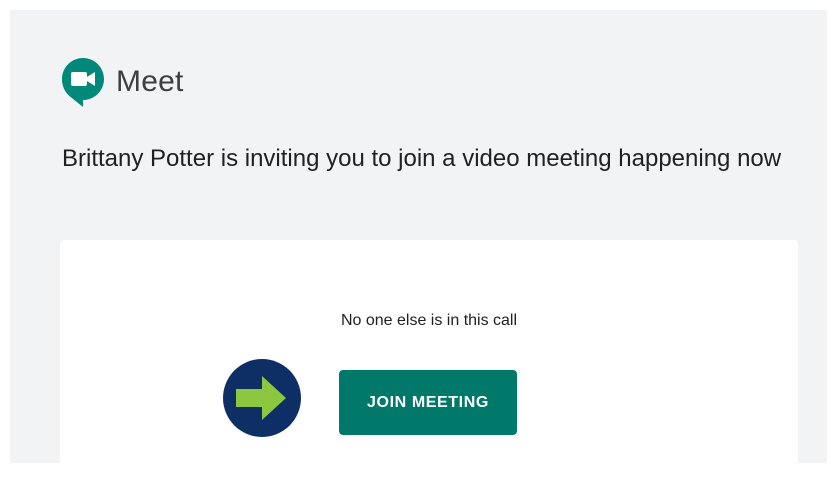  I want to click on meet-brand-header: Meet, so click(122, 82).